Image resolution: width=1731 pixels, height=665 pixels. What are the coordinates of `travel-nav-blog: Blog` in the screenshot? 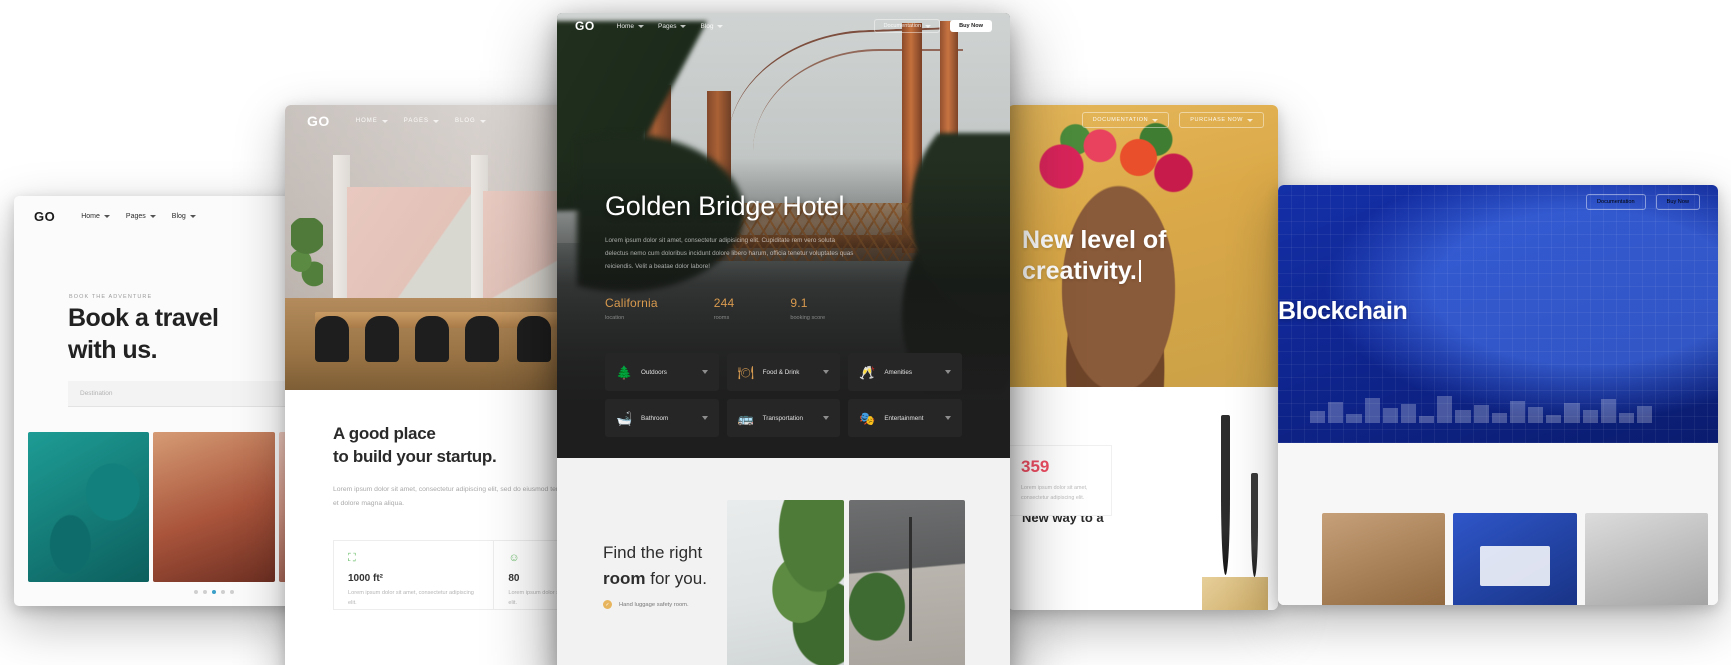 It's located at (184, 216).